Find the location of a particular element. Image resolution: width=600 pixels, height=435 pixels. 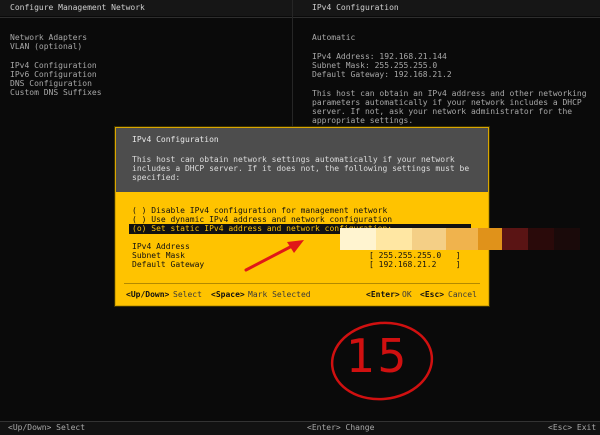

ipv4-mode: Automatic is located at coordinates (334, 37).